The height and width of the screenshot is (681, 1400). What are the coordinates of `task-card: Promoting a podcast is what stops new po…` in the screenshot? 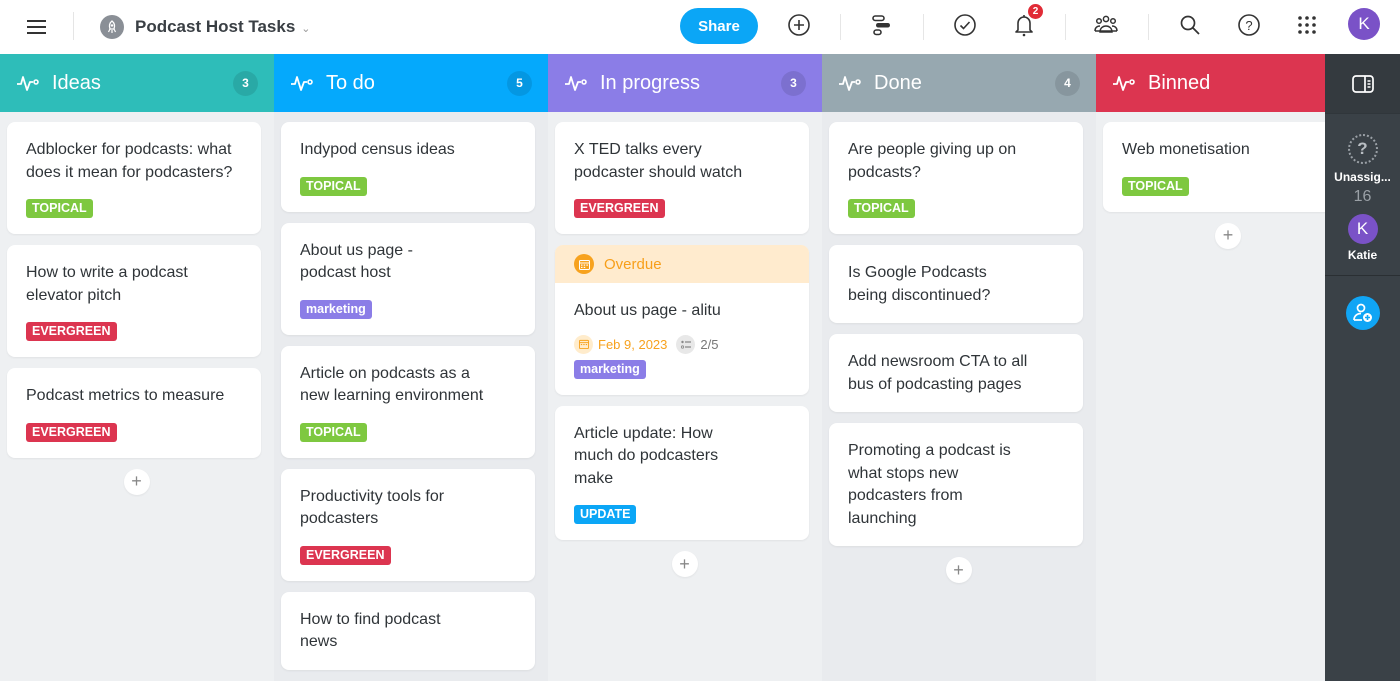 It's located at (956, 484).